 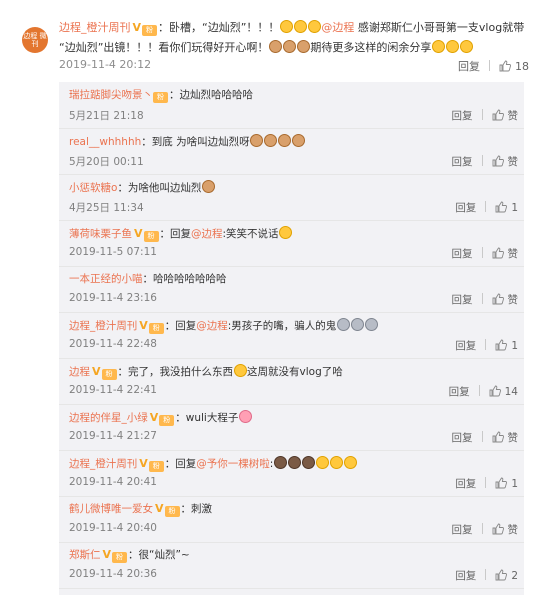 What do you see at coordinates (108, 418) in the screenshot?
I see `reply-author-link: 边程的伴星_小绿` at bounding box center [108, 418].